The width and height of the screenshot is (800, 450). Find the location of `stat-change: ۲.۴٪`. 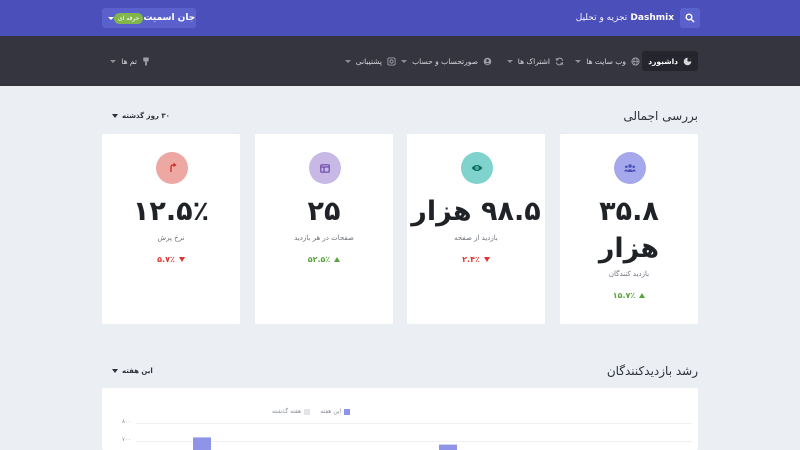

stat-change: ۲.۴٪ is located at coordinates (476, 259).